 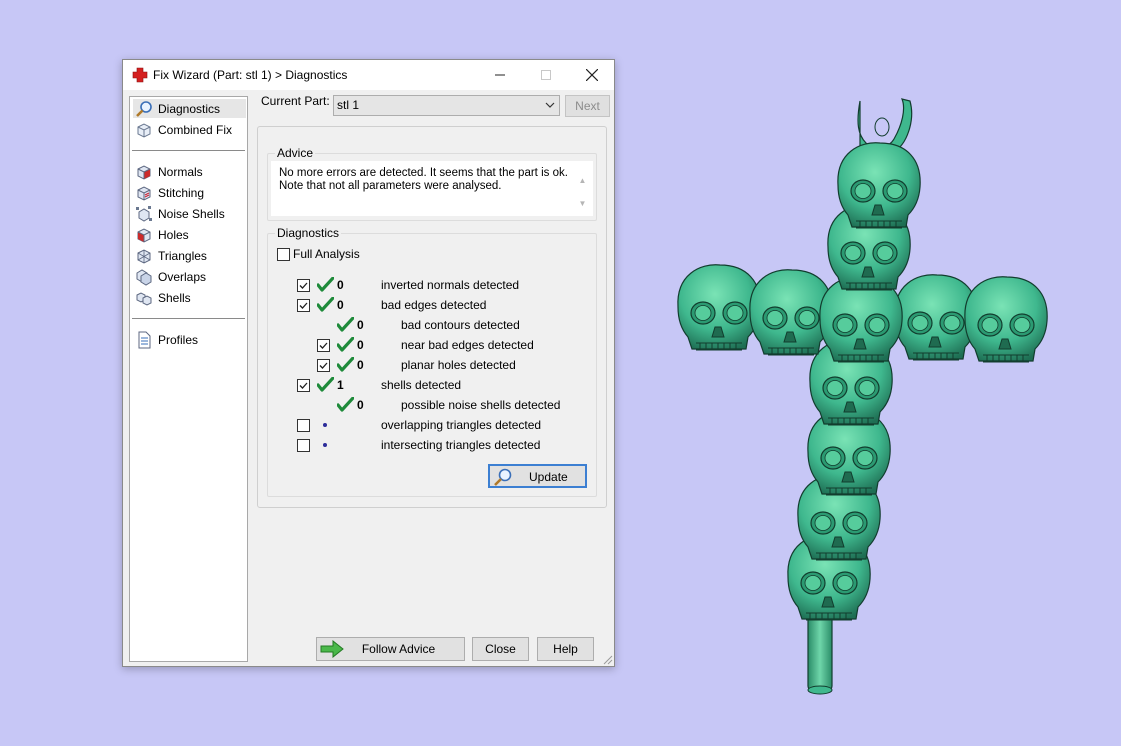 I want to click on noise-shells-icon, so click(x=144, y=213).